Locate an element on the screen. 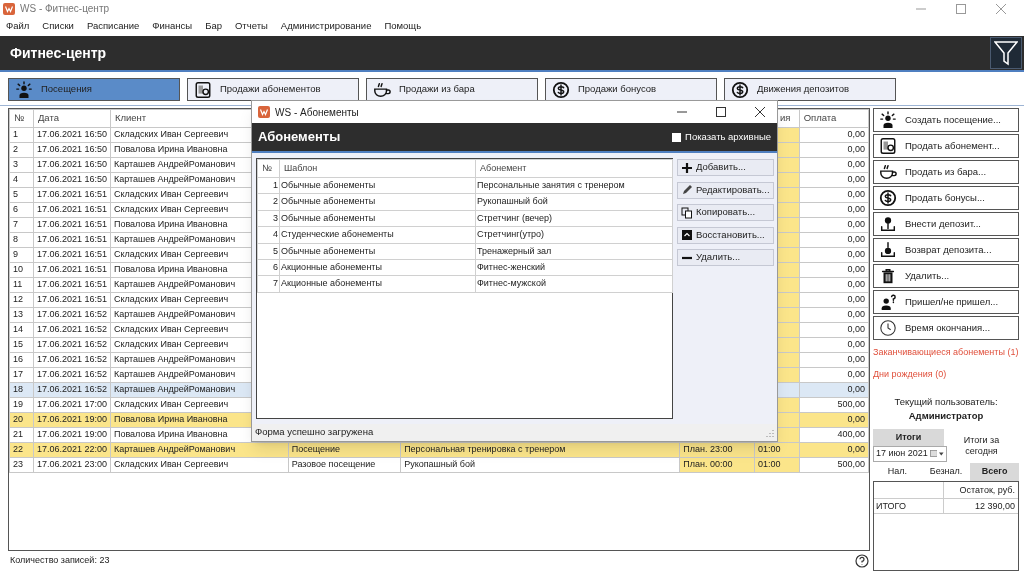 The height and width of the screenshot is (579, 1024). menu-item: Администрирование is located at coordinates (326, 26).